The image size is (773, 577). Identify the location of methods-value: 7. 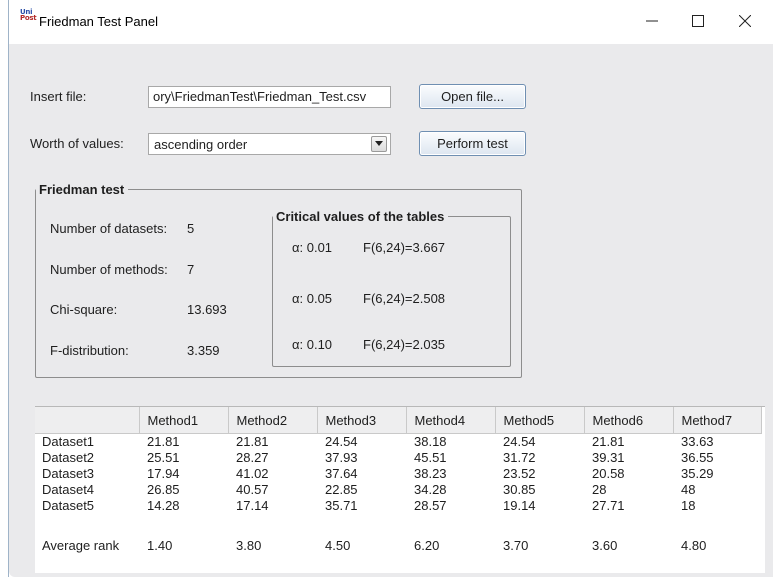
(191, 269).